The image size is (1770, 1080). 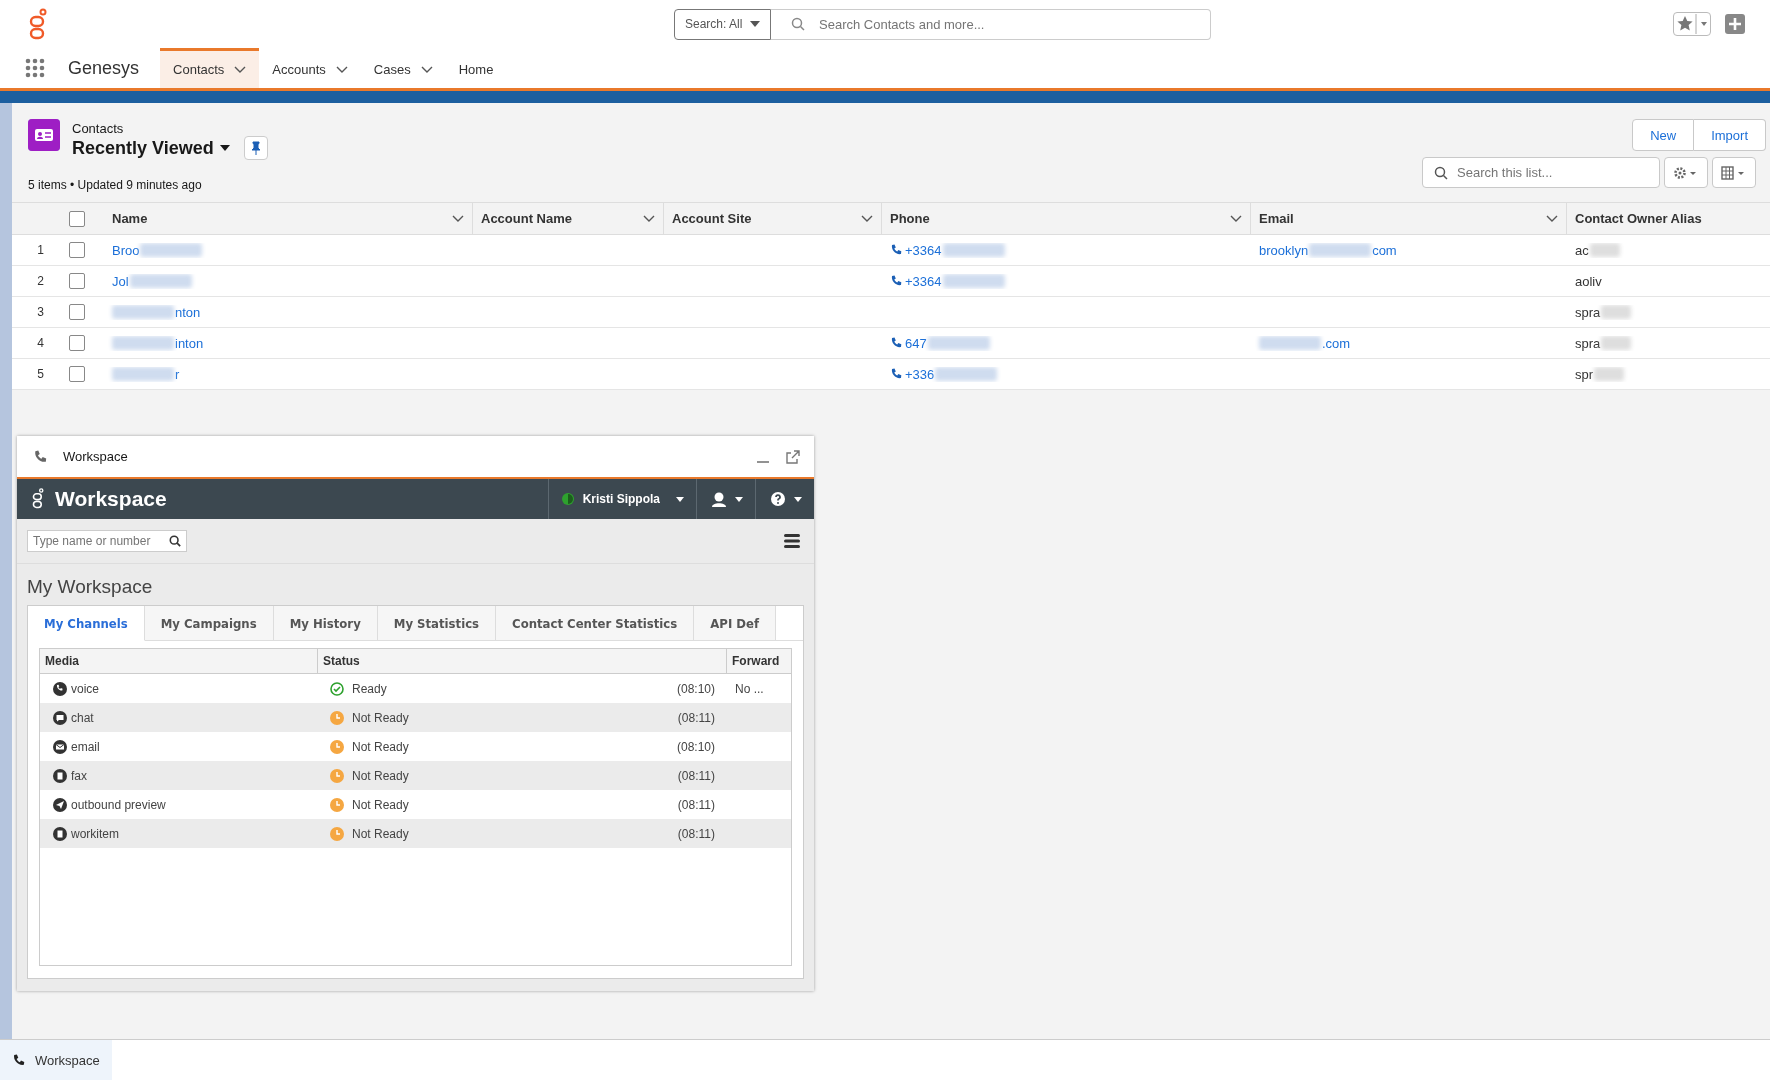 What do you see at coordinates (126, 250) in the screenshot?
I see `contact-link: Broo` at bounding box center [126, 250].